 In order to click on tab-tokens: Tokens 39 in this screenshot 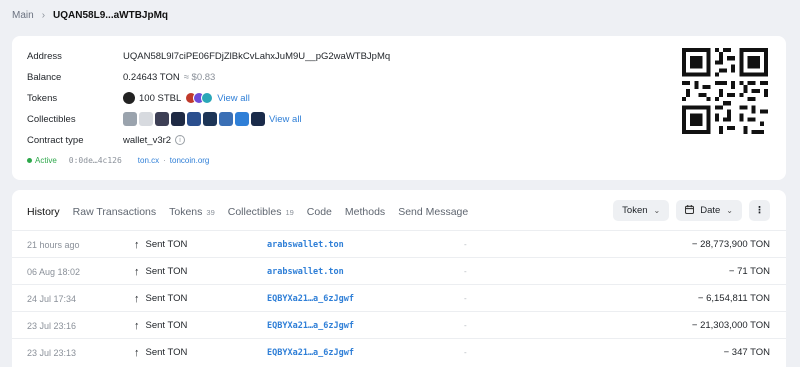, I will do `click(192, 212)`.